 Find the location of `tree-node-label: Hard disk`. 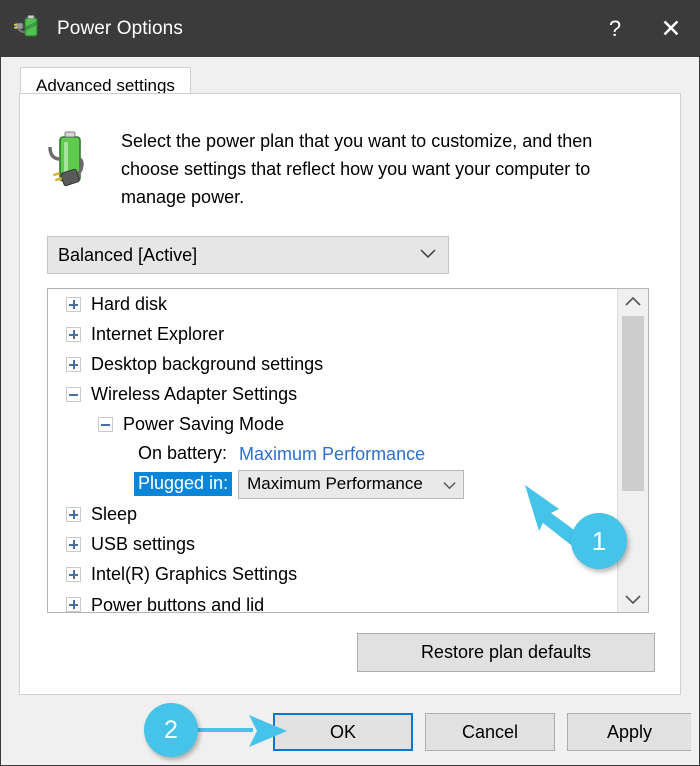

tree-node-label: Hard disk is located at coordinates (129, 303).